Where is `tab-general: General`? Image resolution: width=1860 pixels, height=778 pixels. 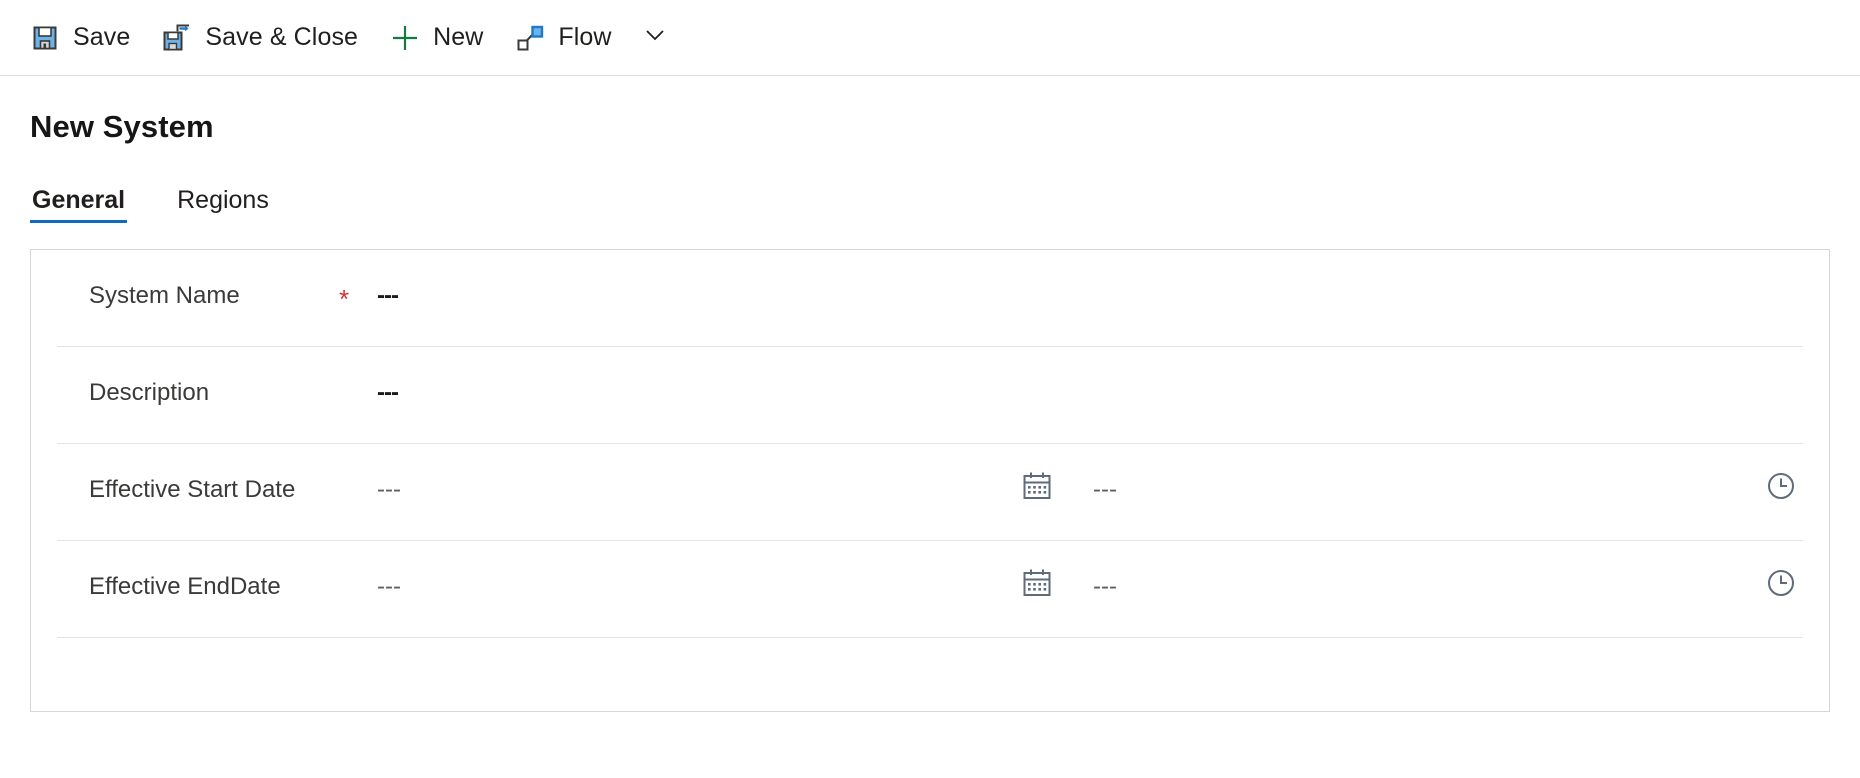
tab-general: General is located at coordinates (79, 204).